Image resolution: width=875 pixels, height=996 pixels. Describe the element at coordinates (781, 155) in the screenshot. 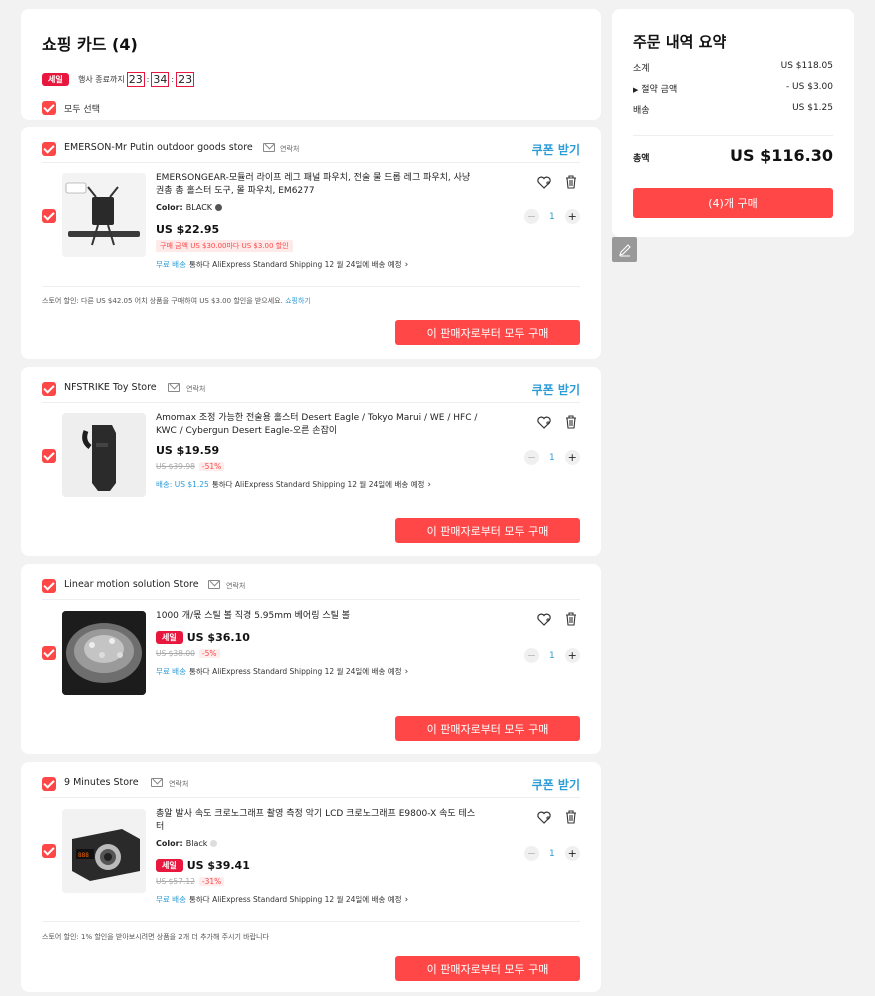

I see `total-value: US $116.30` at that location.